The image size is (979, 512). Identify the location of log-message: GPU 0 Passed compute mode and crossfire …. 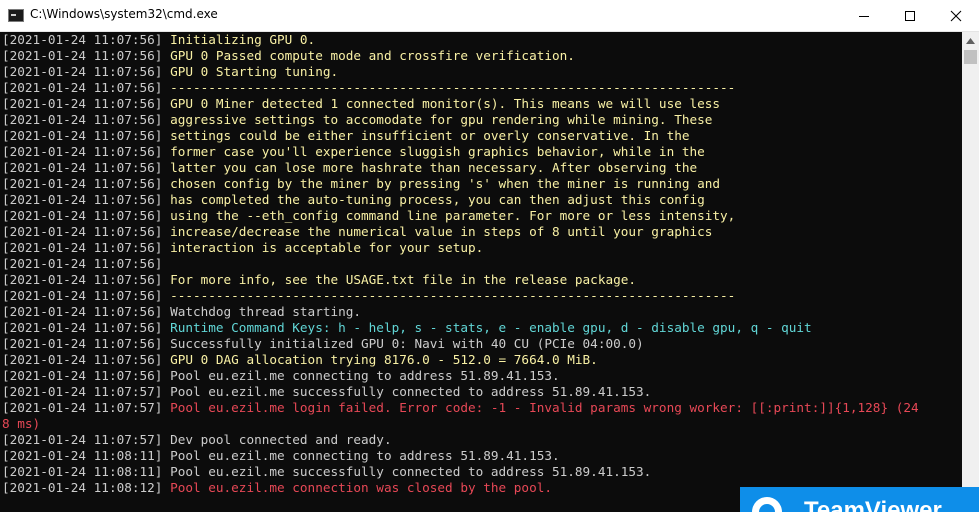
(372, 55).